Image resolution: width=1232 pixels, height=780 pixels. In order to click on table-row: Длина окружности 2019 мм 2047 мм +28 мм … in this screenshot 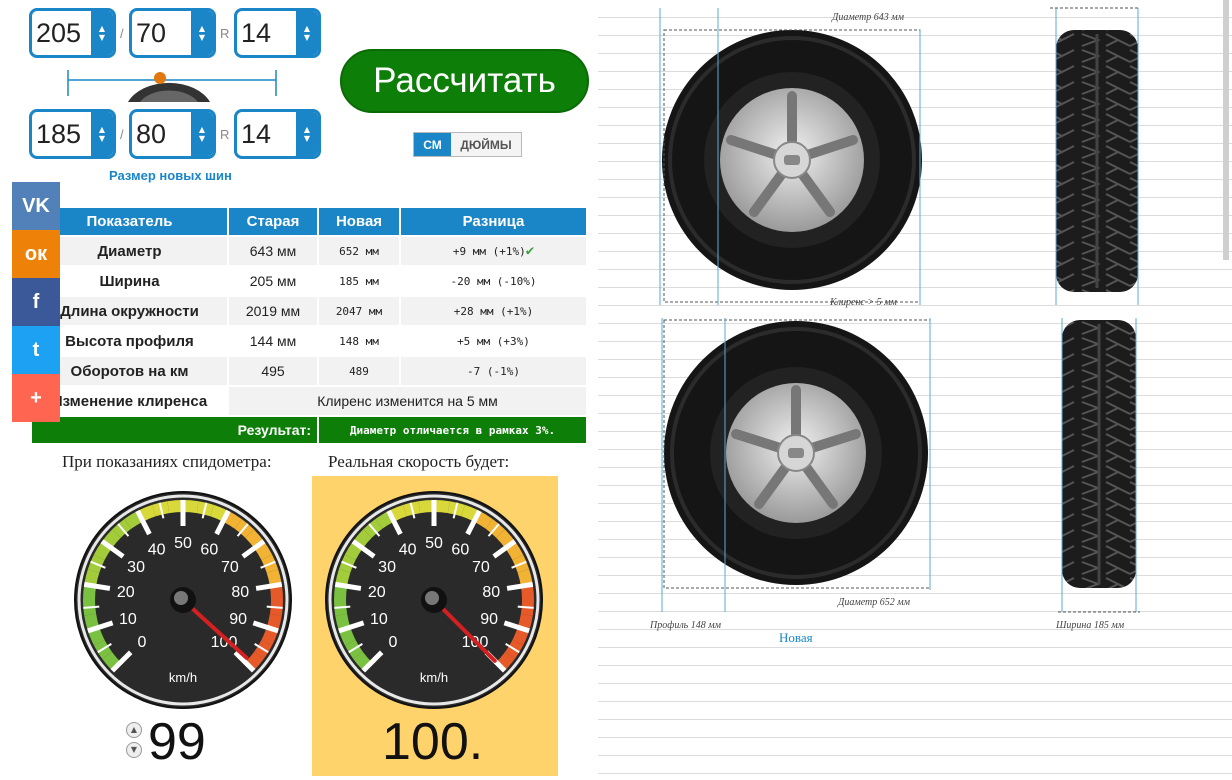, I will do `click(309, 311)`.